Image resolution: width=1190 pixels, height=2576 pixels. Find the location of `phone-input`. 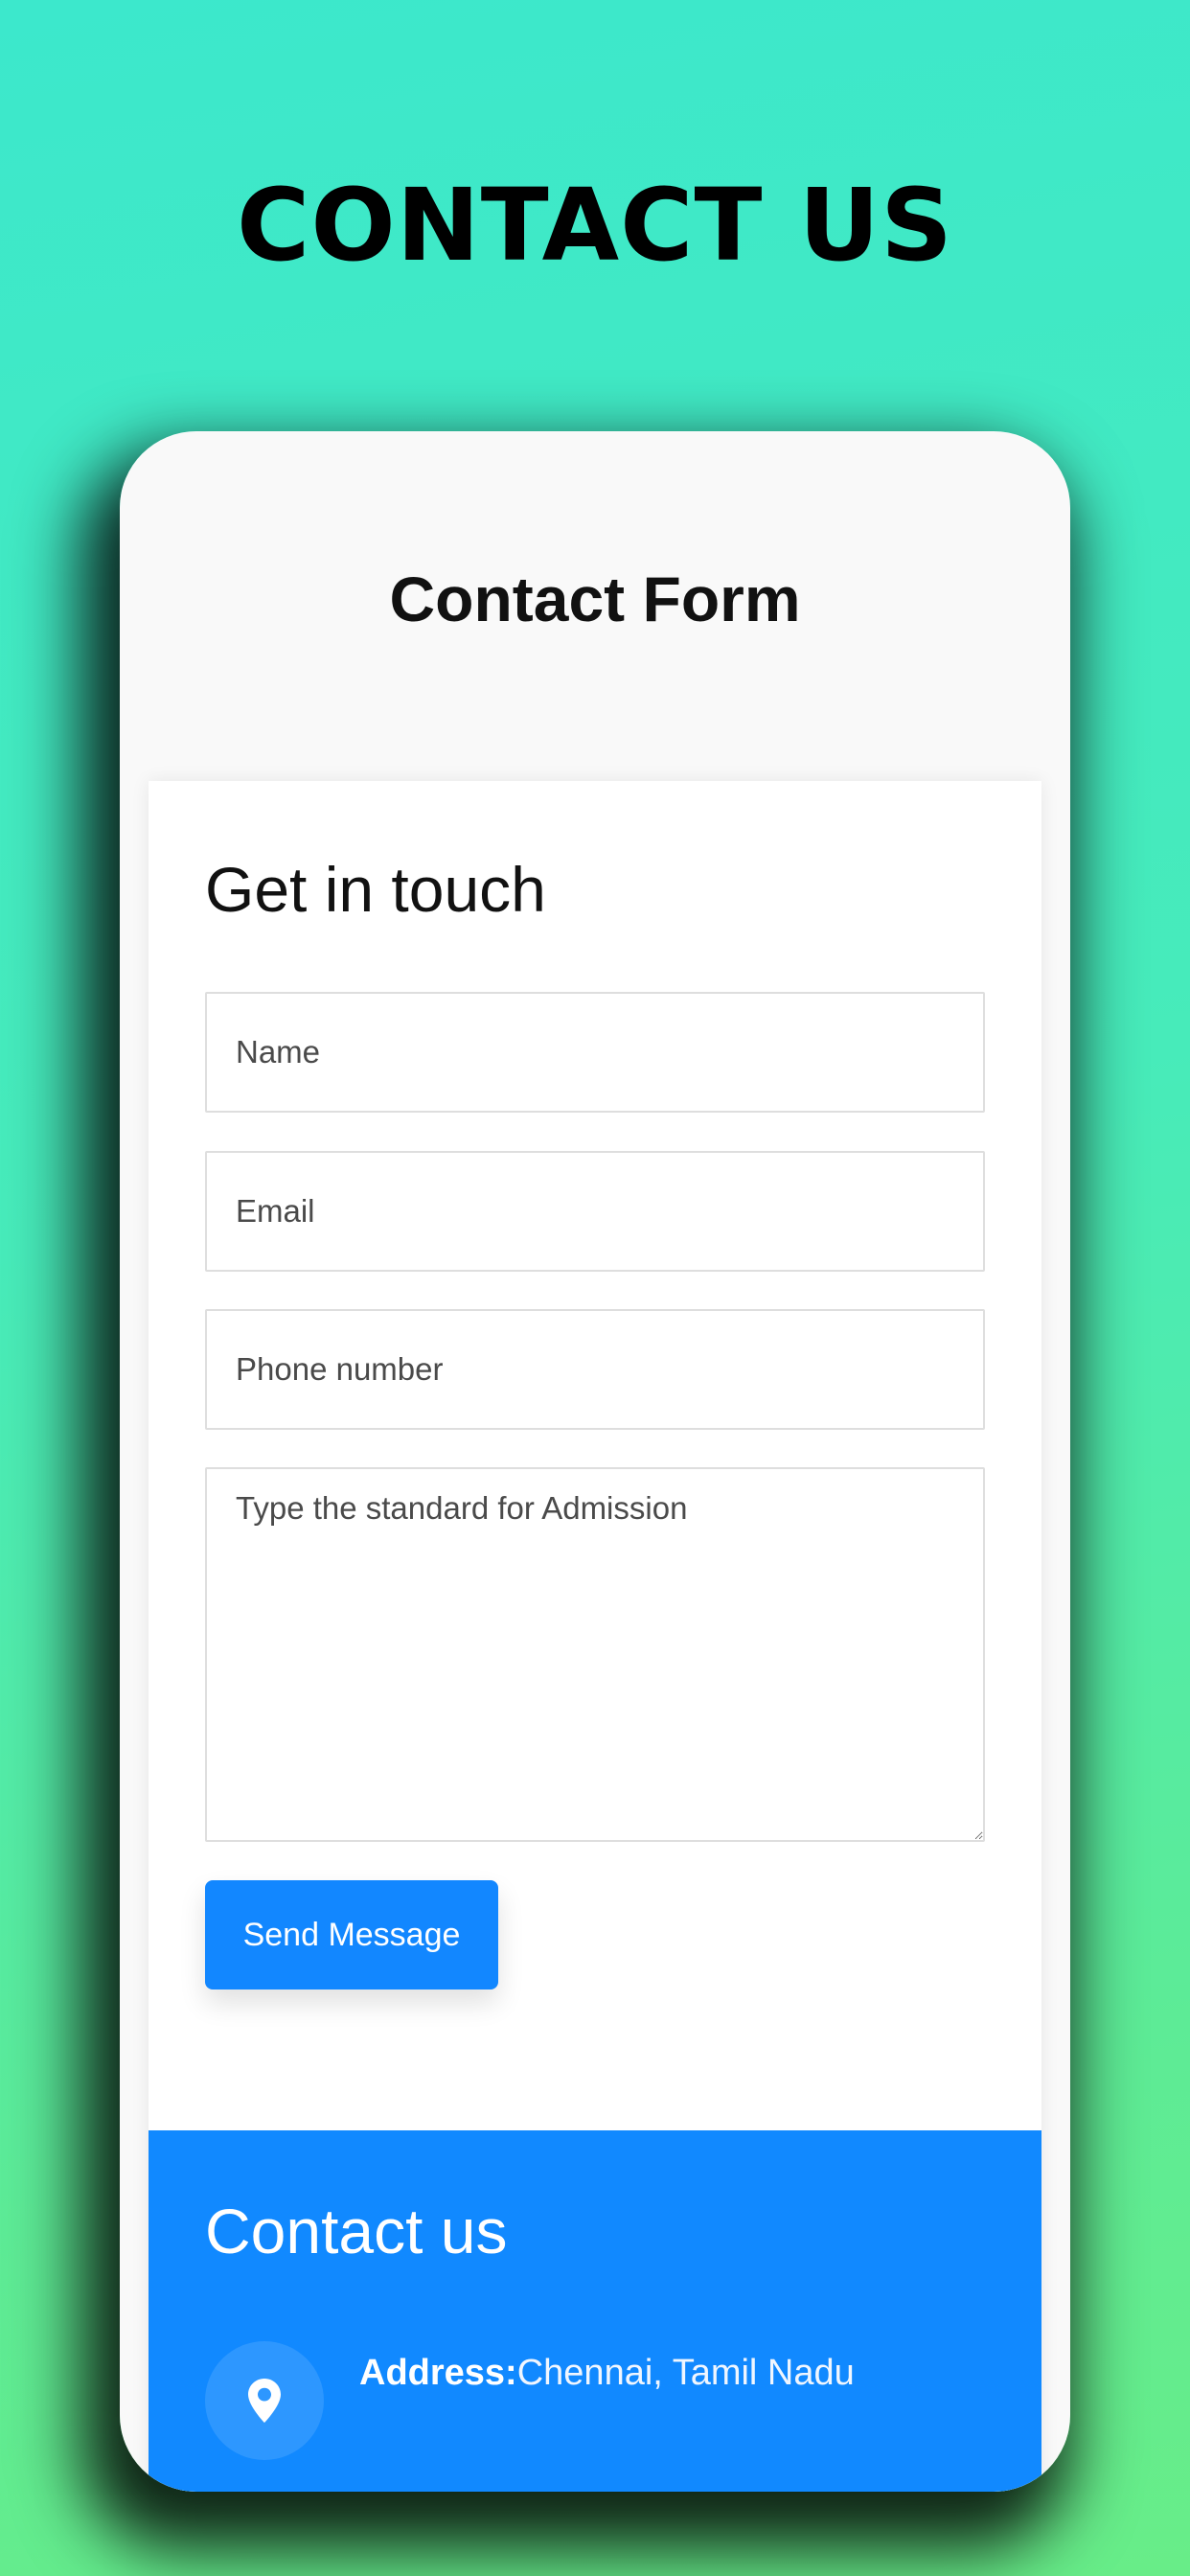

phone-input is located at coordinates (595, 1369).